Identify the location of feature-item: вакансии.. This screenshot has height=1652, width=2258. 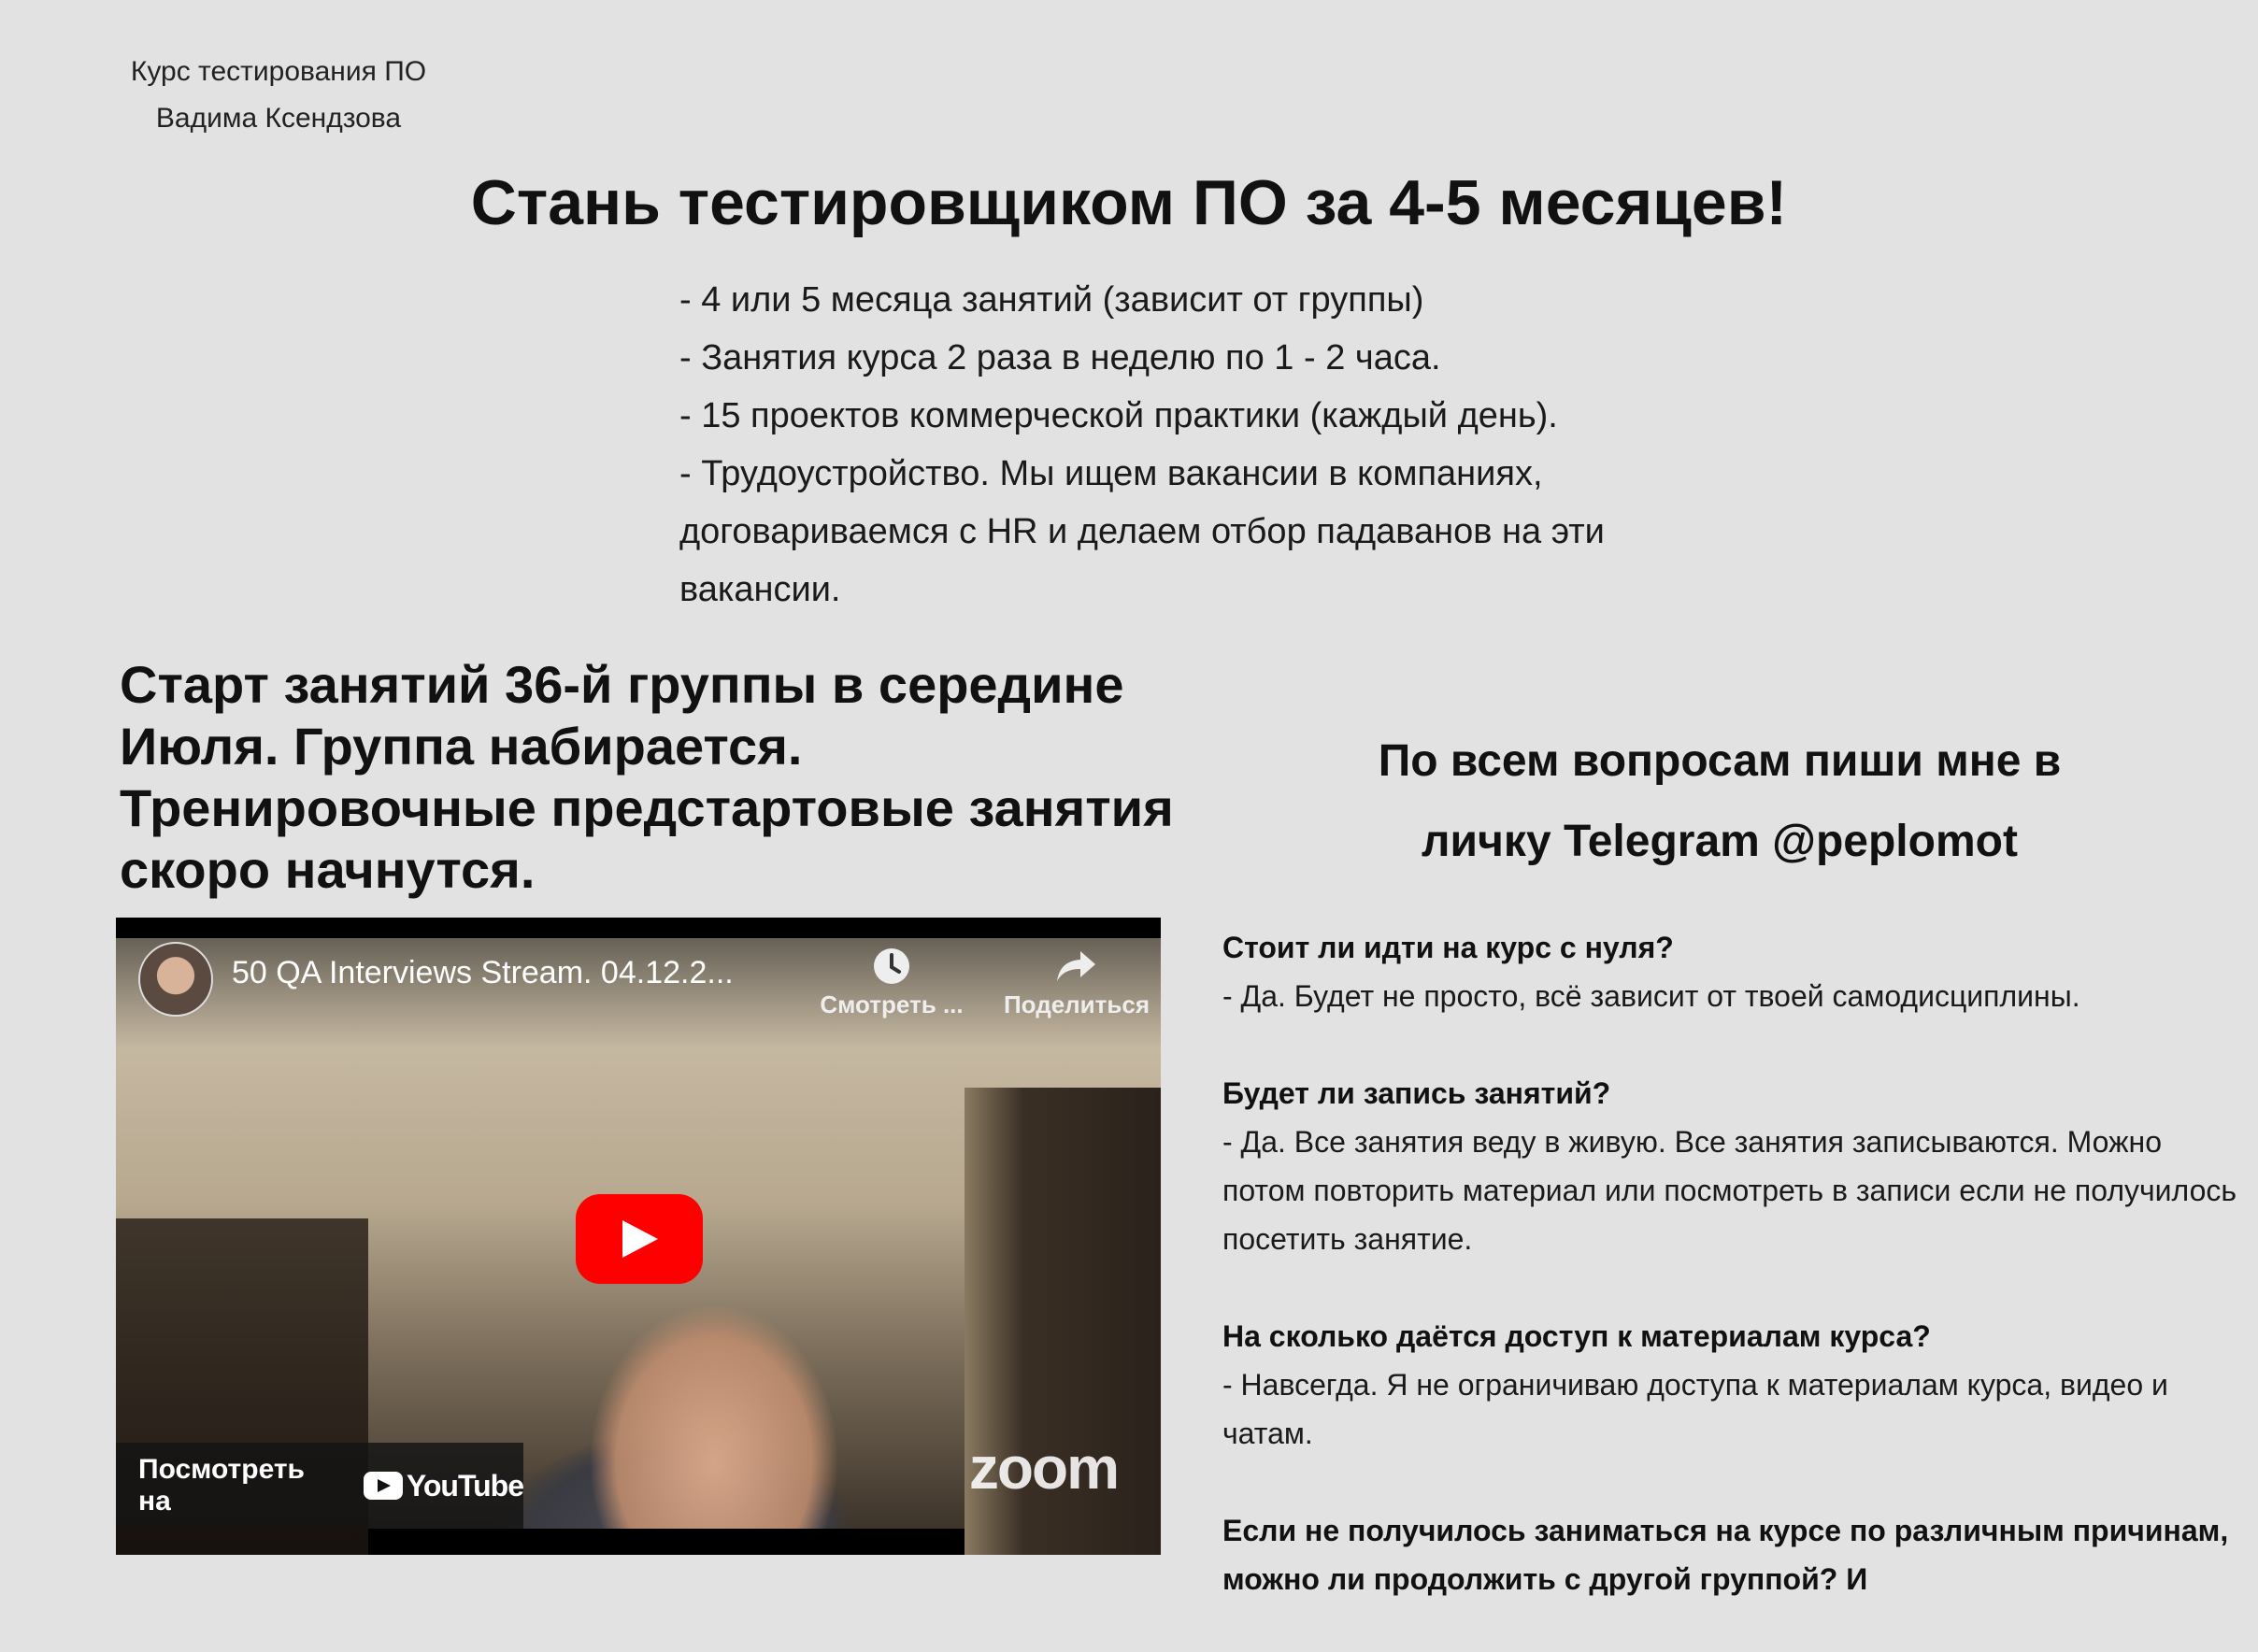
(760, 589).